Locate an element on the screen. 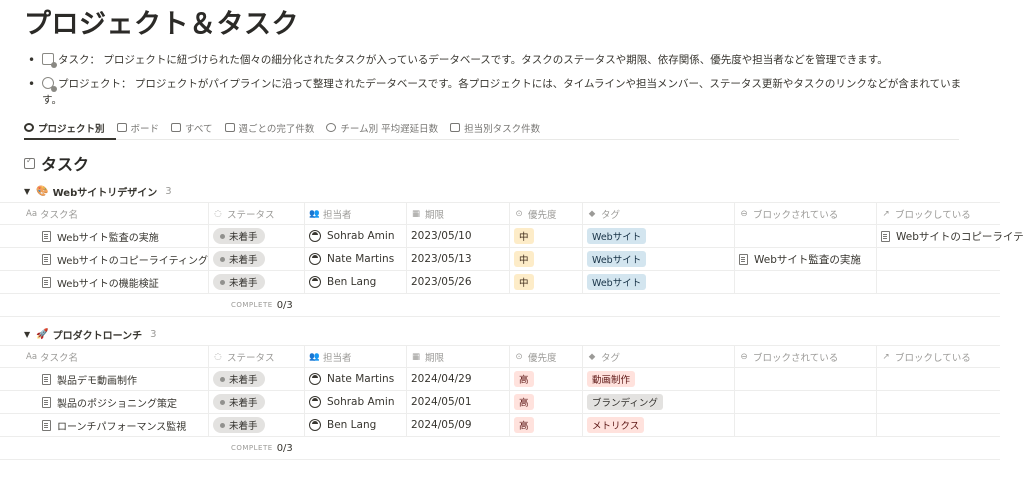  task-name-cell: Webサイトの機能検証 is located at coordinates (115, 282).